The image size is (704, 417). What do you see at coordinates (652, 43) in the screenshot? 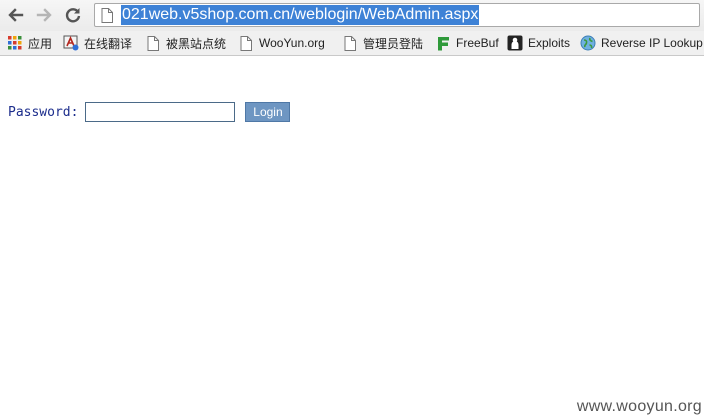
I see `bookmark-label: Reverse IP Lookup` at bounding box center [652, 43].